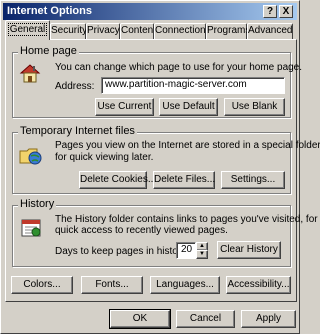 Image resolution: width=320 pixels, height=334 pixels. Describe the element at coordinates (30, 156) in the screenshot. I see `folder-globe-icon` at that location.